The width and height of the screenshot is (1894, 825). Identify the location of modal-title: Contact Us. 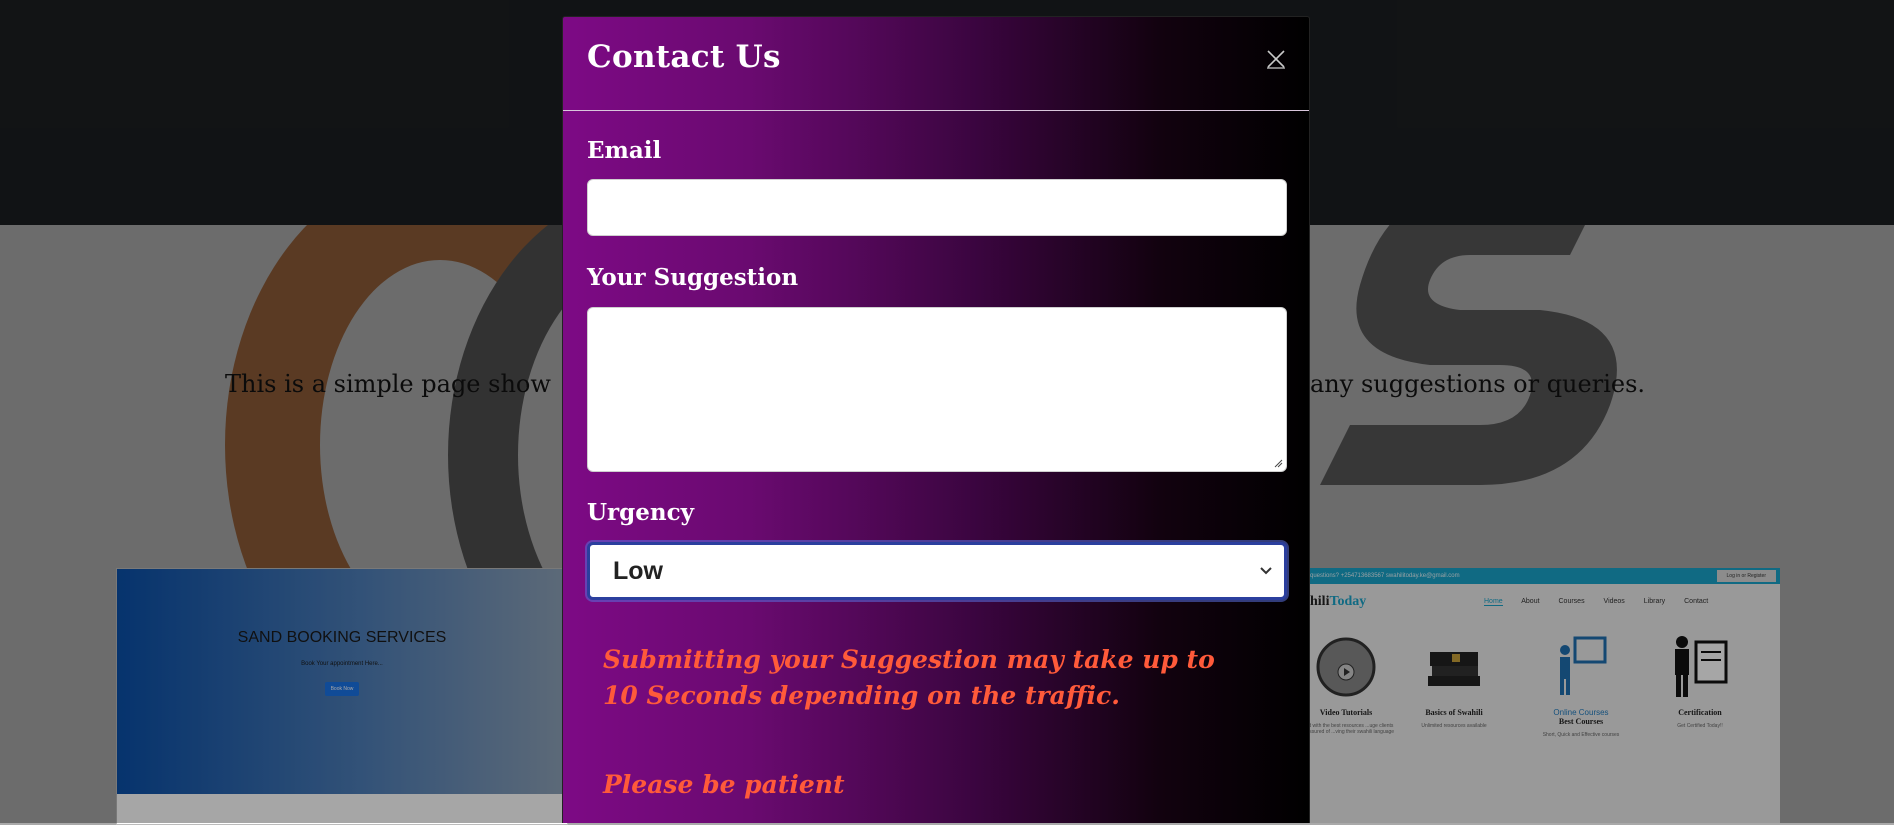
(684, 57).